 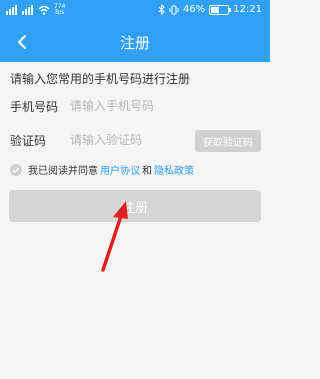 I want to click on title-bar: 注册, so click(x=135, y=42).